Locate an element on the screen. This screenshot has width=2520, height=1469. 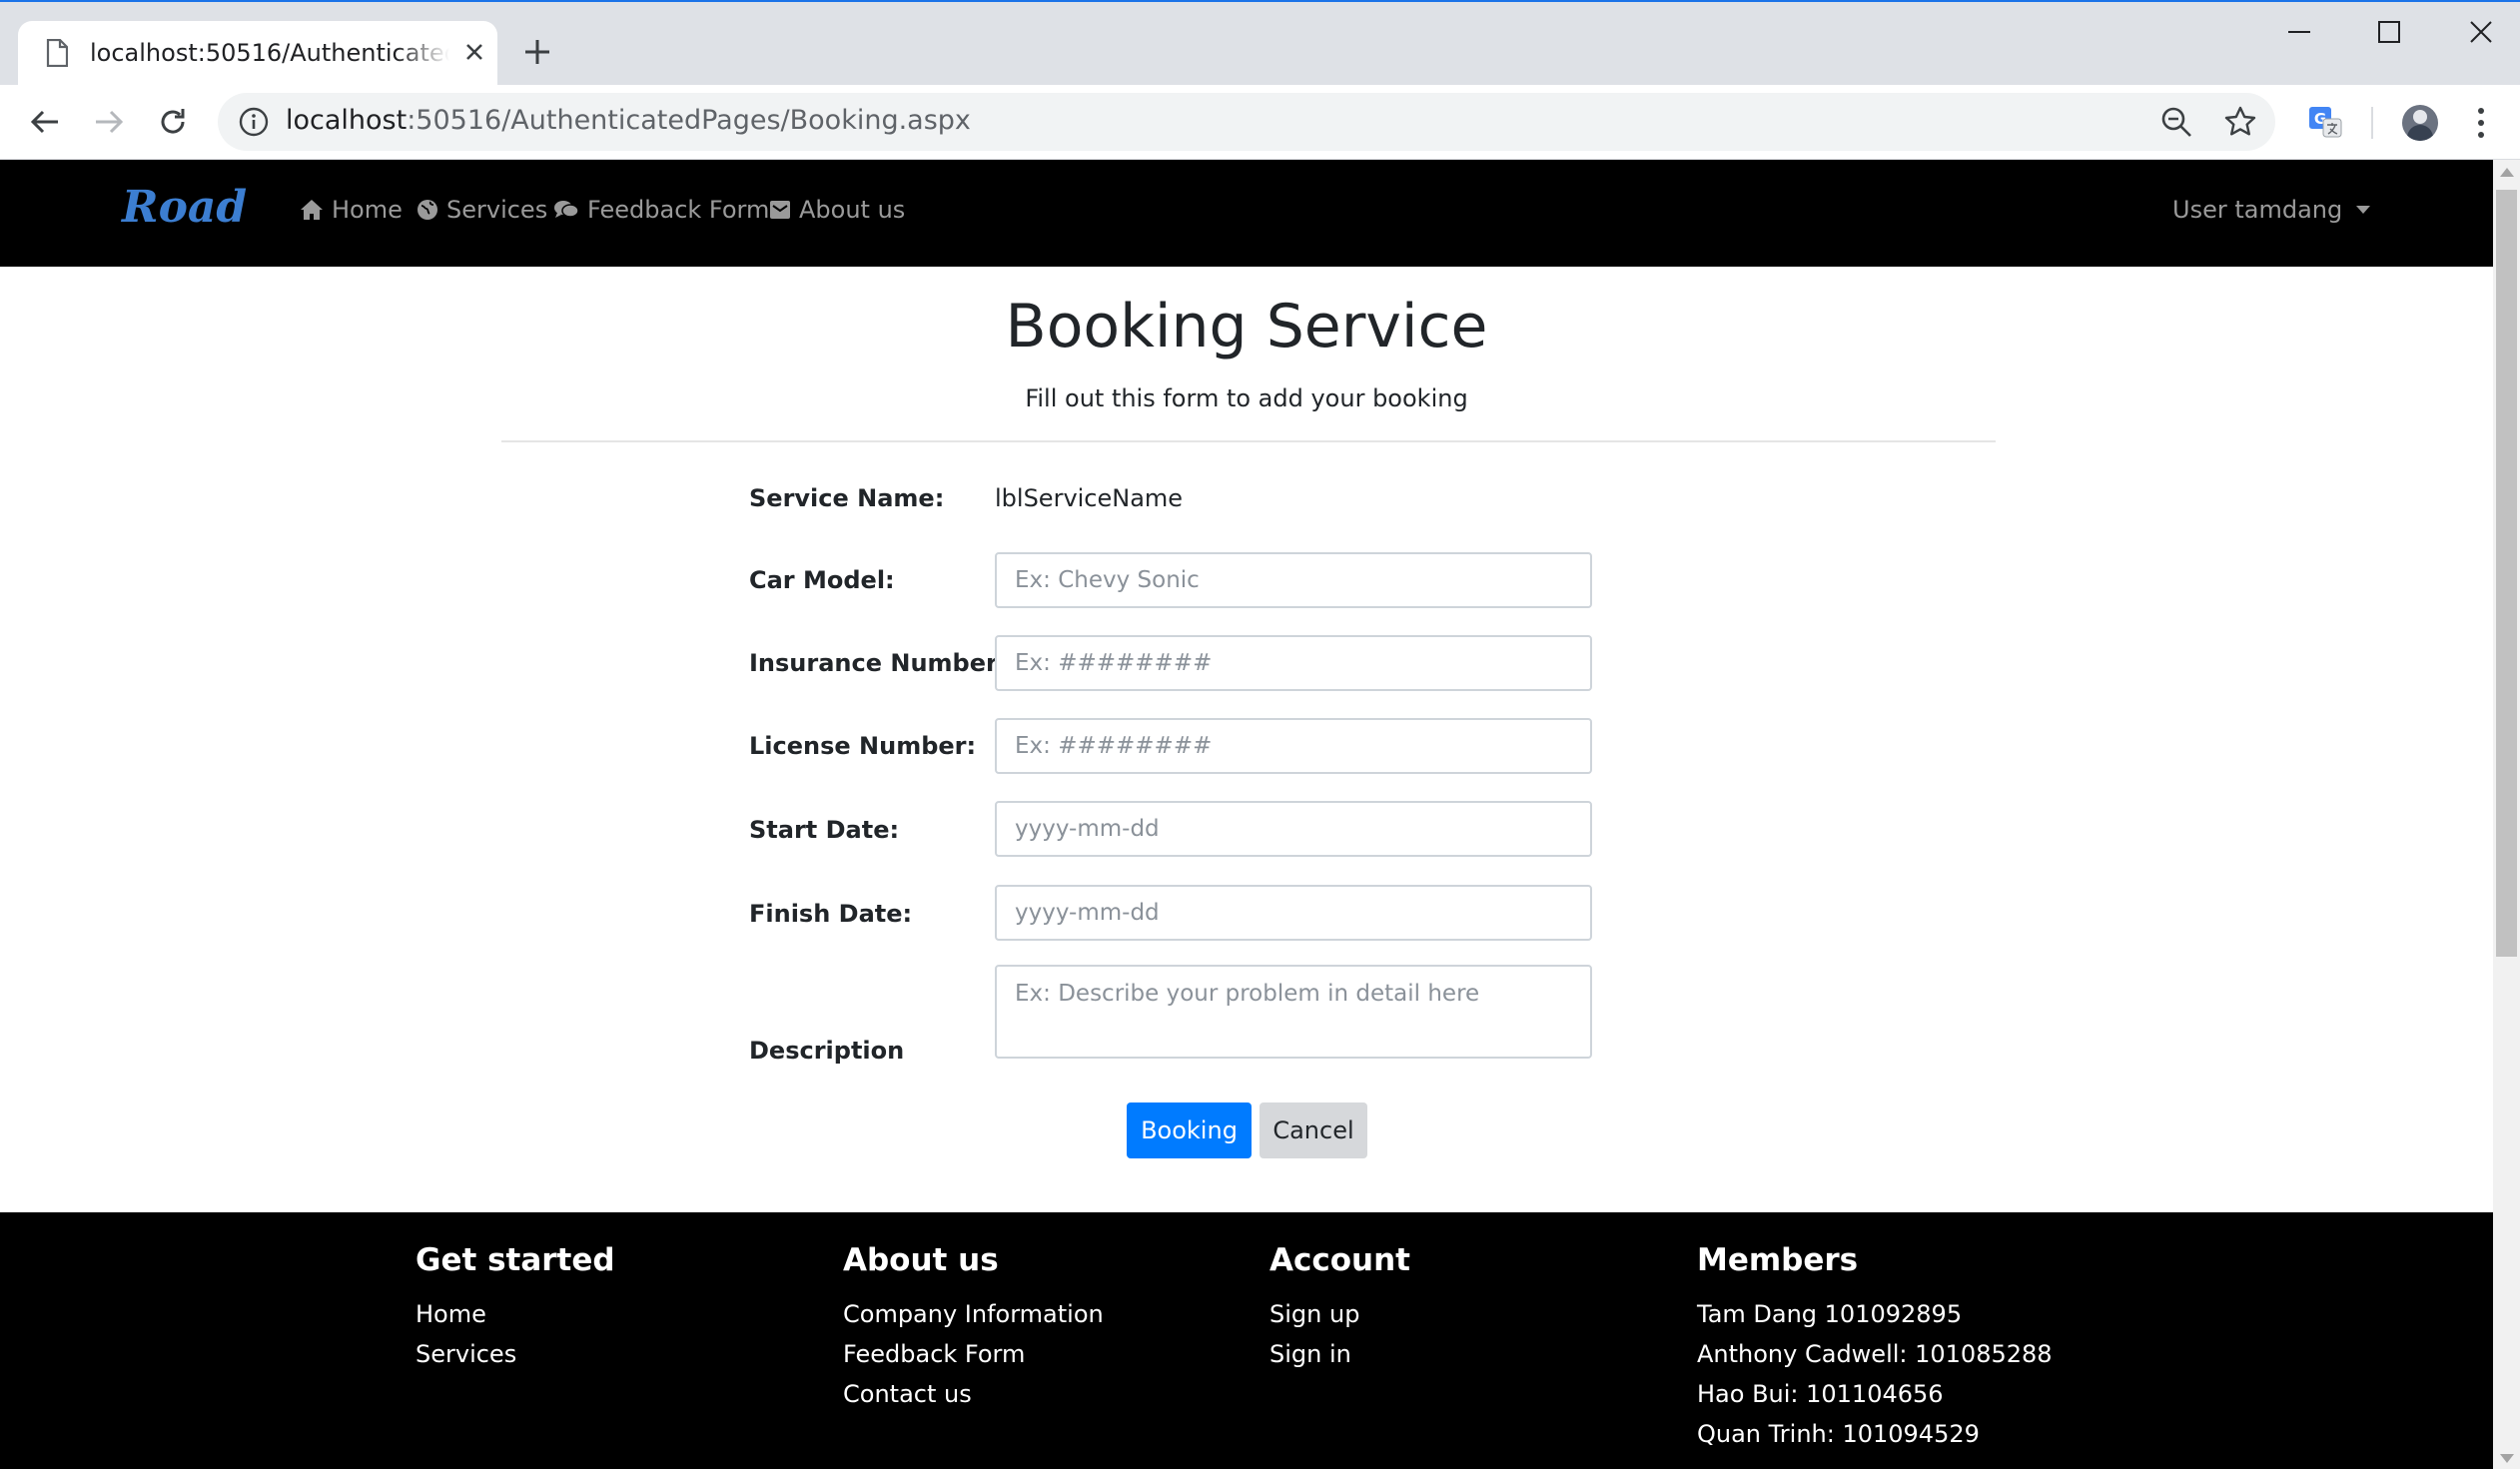
start-date-input is located at coordinates (1293, 829).